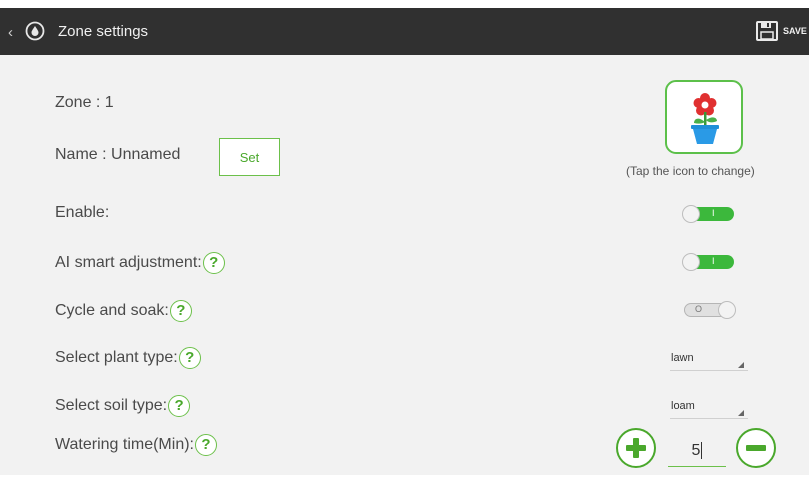  Describe the element at coordinates (111, 406) in the screenshot. I see `soil-type-text: Select soil type:` at that location.